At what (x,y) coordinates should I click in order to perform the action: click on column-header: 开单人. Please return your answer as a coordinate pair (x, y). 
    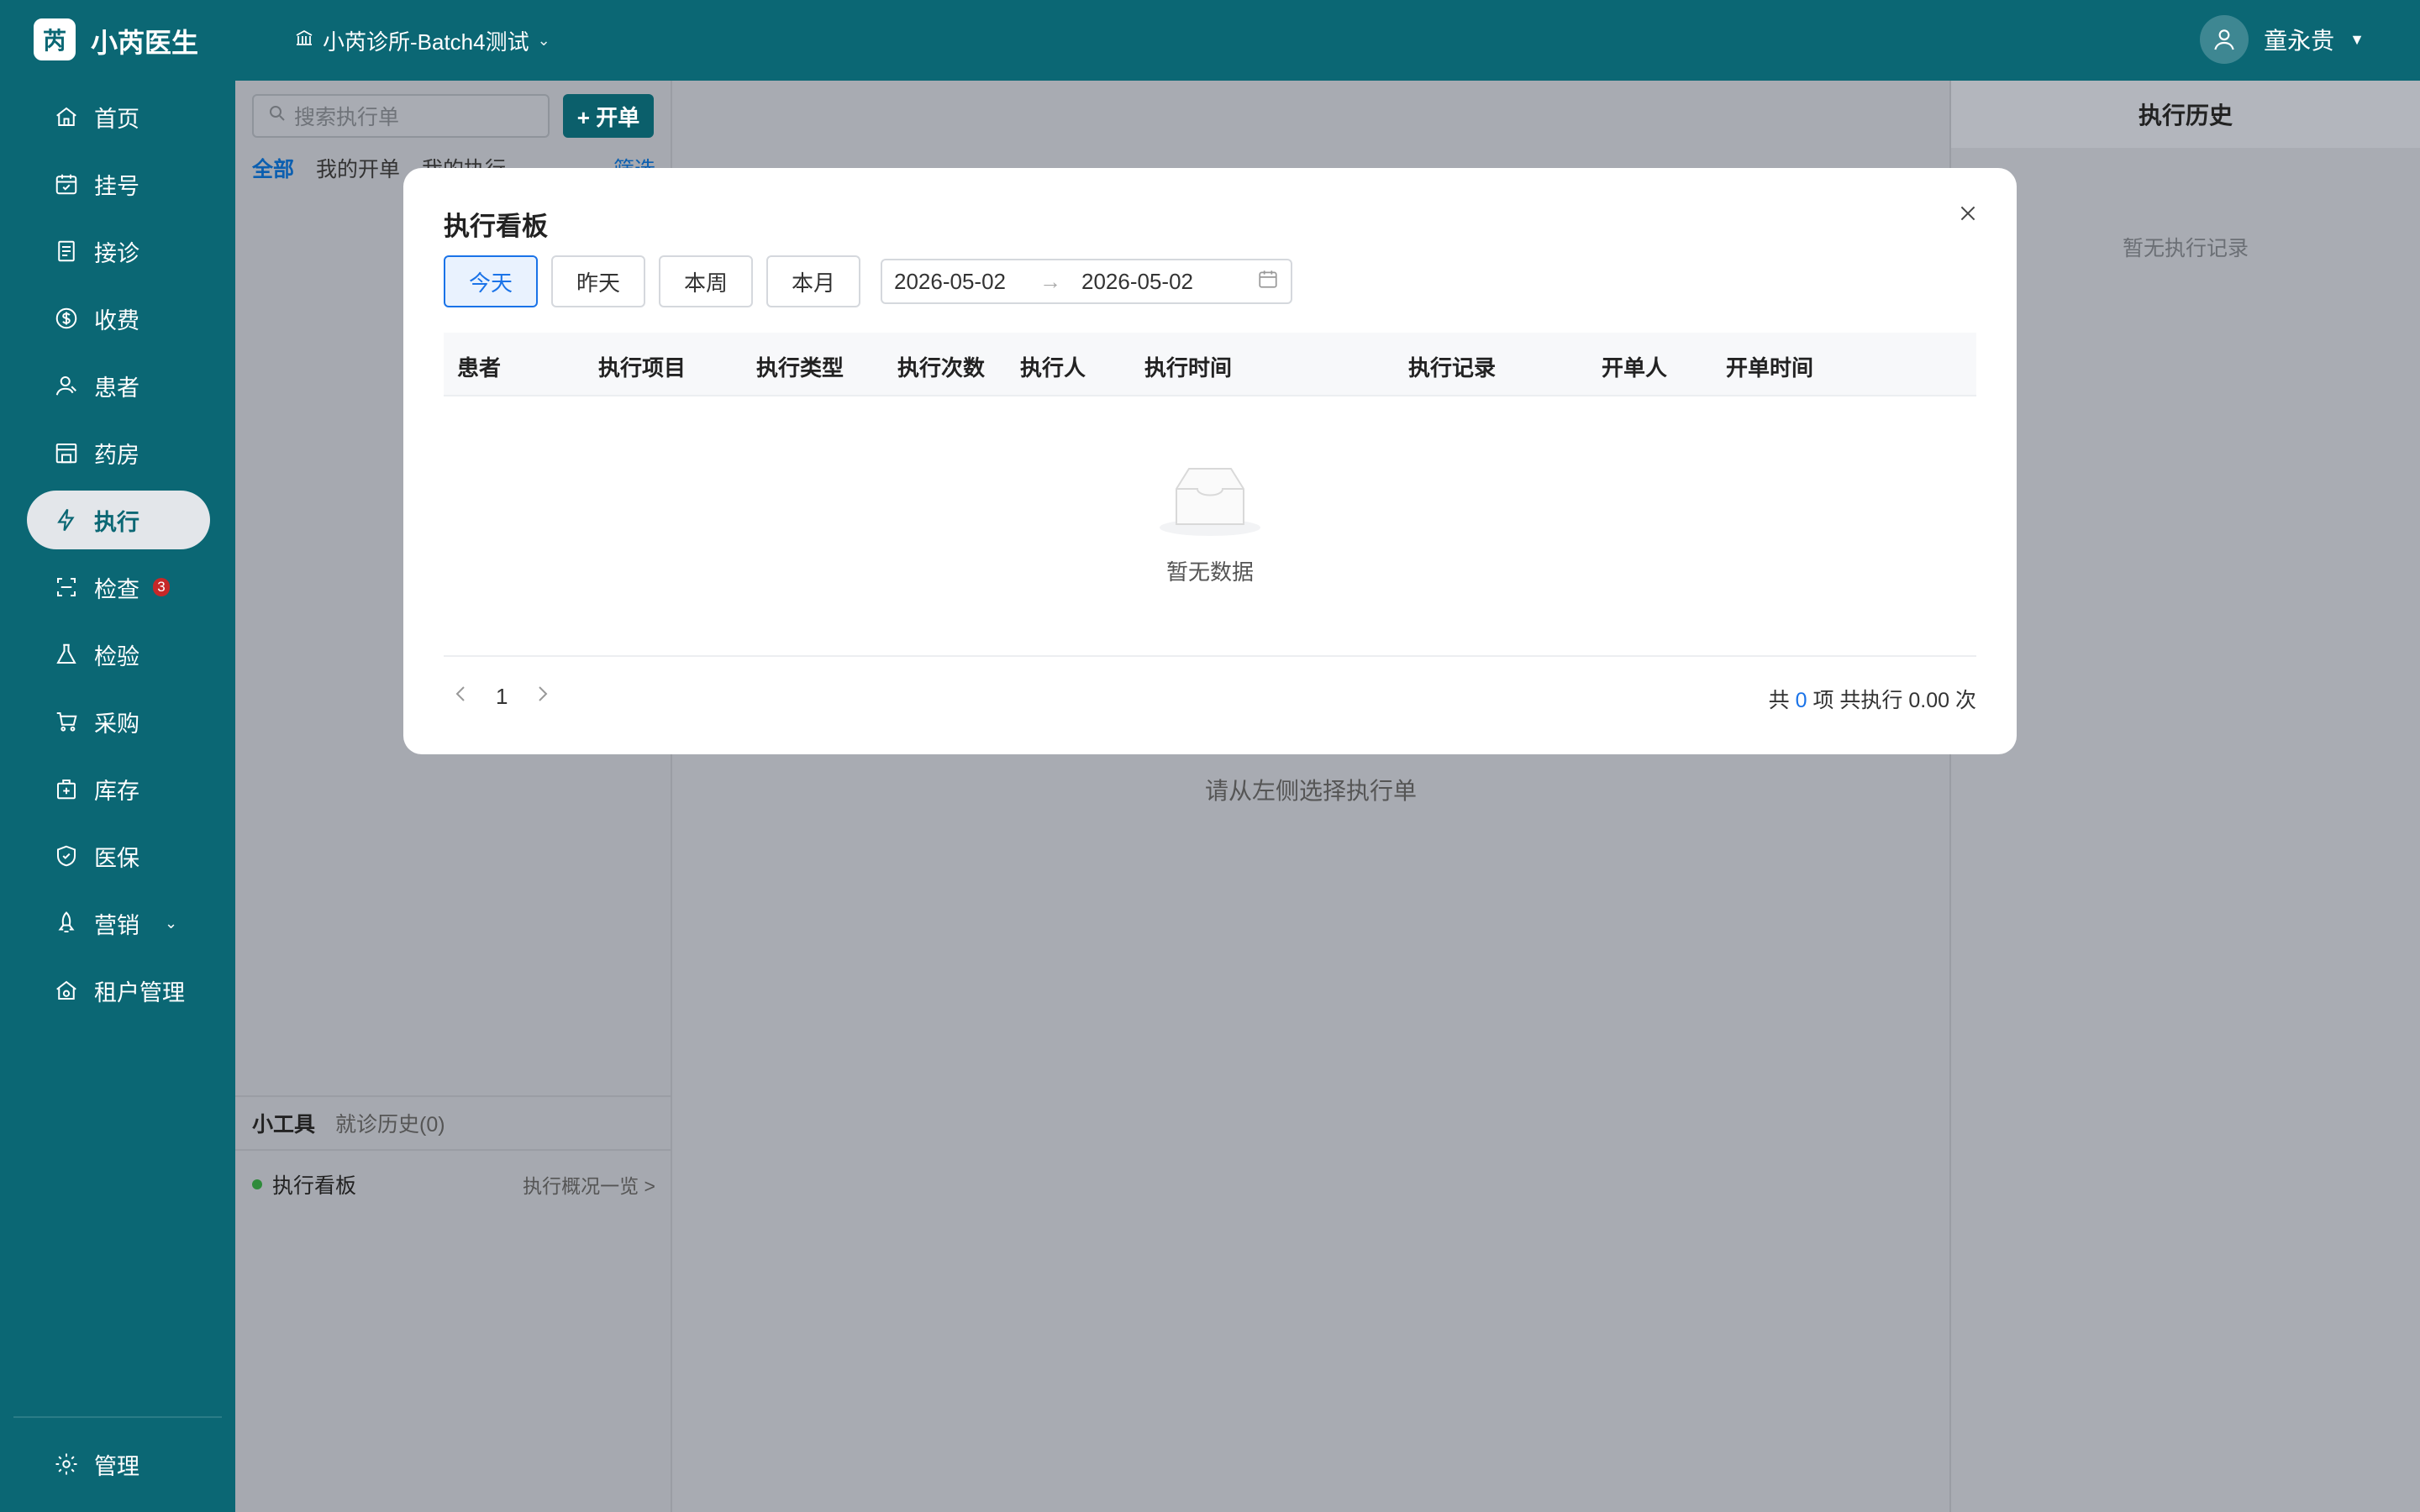
    Looking at the image, I should click on (1635, 368).